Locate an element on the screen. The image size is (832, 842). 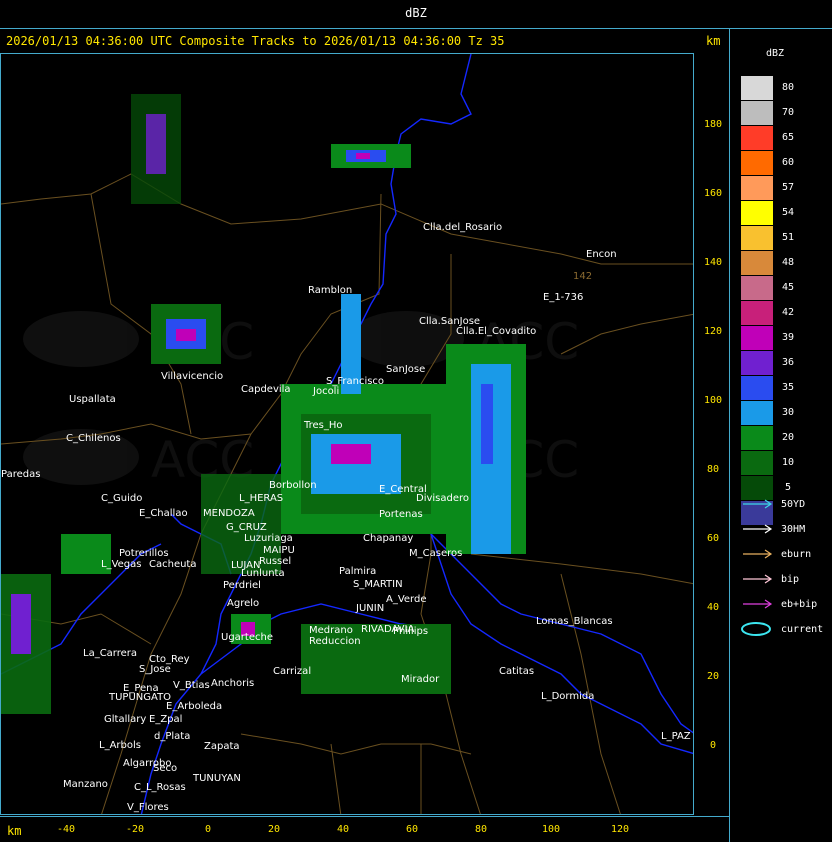
track-legend-label: eb+bip is located at coordinates (796, 604).